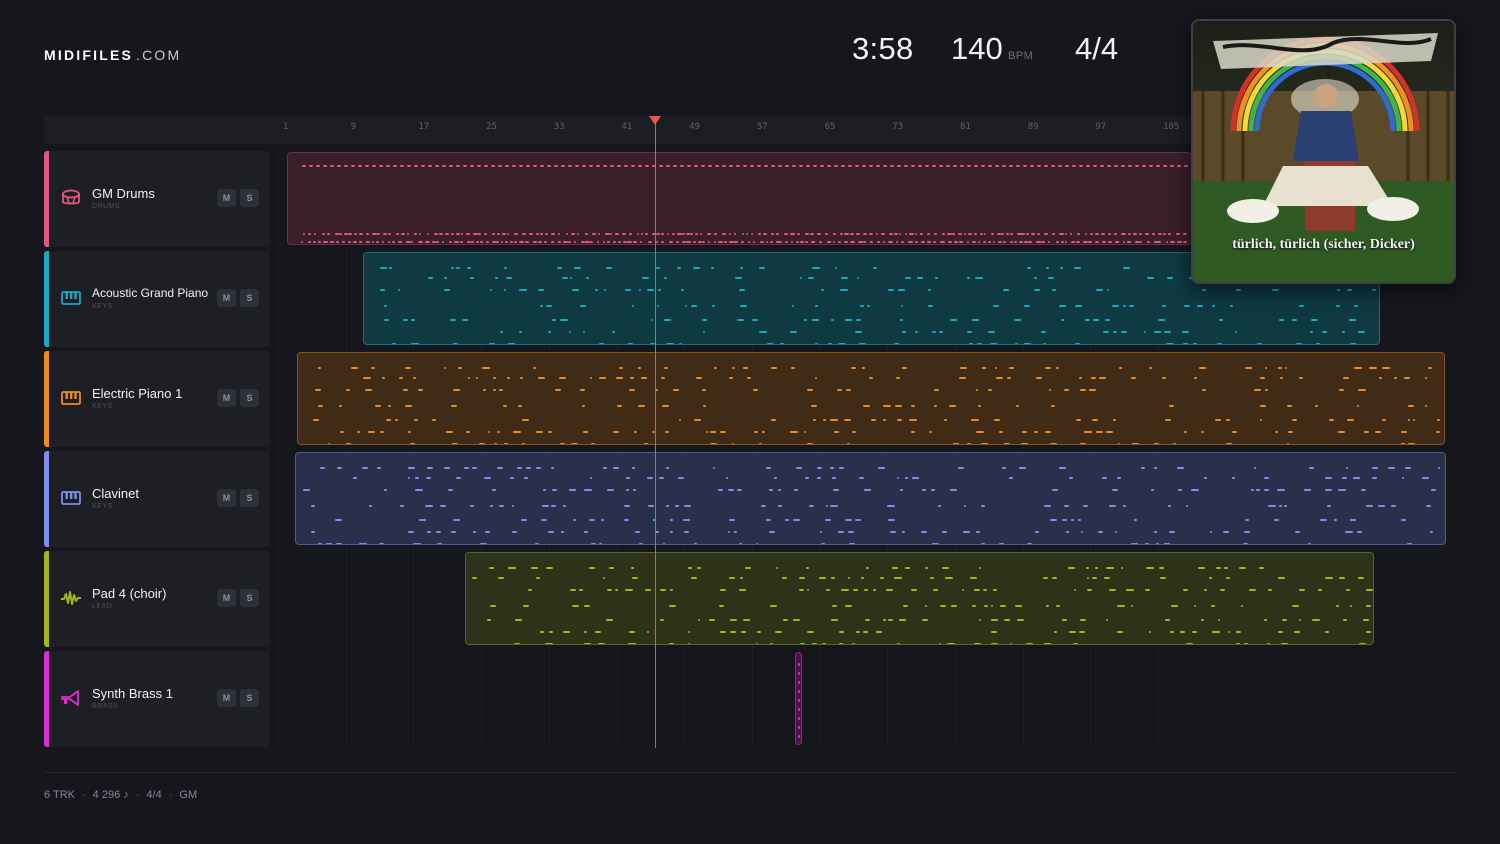 This screenshot has width=1500, height=844. What do you see at coordinates (919, 598) in the screenshot?
I see `clip-pad-4-choir` at bounding box center [919, 598].